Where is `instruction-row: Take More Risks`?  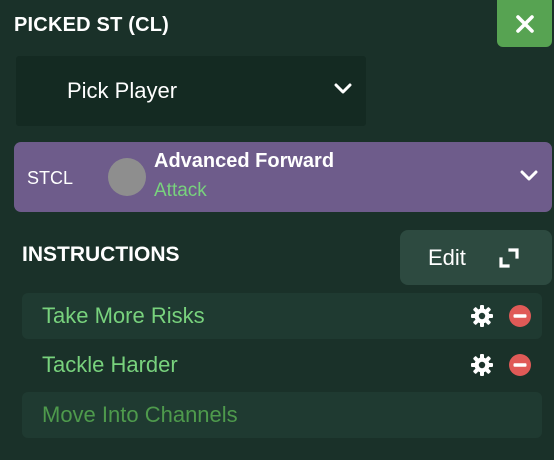
instruction-row: Take More Risks is located at coordinates (282, 316).